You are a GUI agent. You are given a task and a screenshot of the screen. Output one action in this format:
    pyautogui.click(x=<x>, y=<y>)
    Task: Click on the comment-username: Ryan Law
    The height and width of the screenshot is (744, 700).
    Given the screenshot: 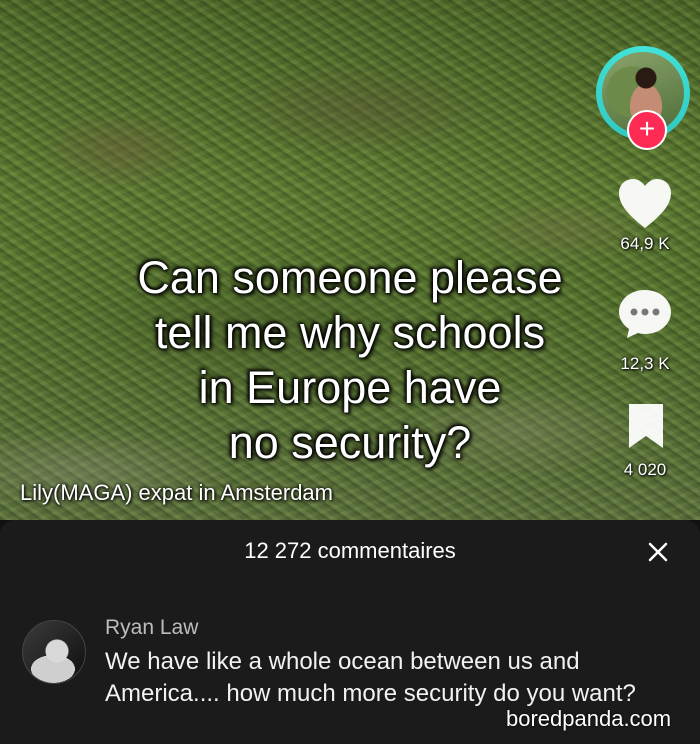 What is the action you would take?
    pyautogui.click(x=151, y=628)
    